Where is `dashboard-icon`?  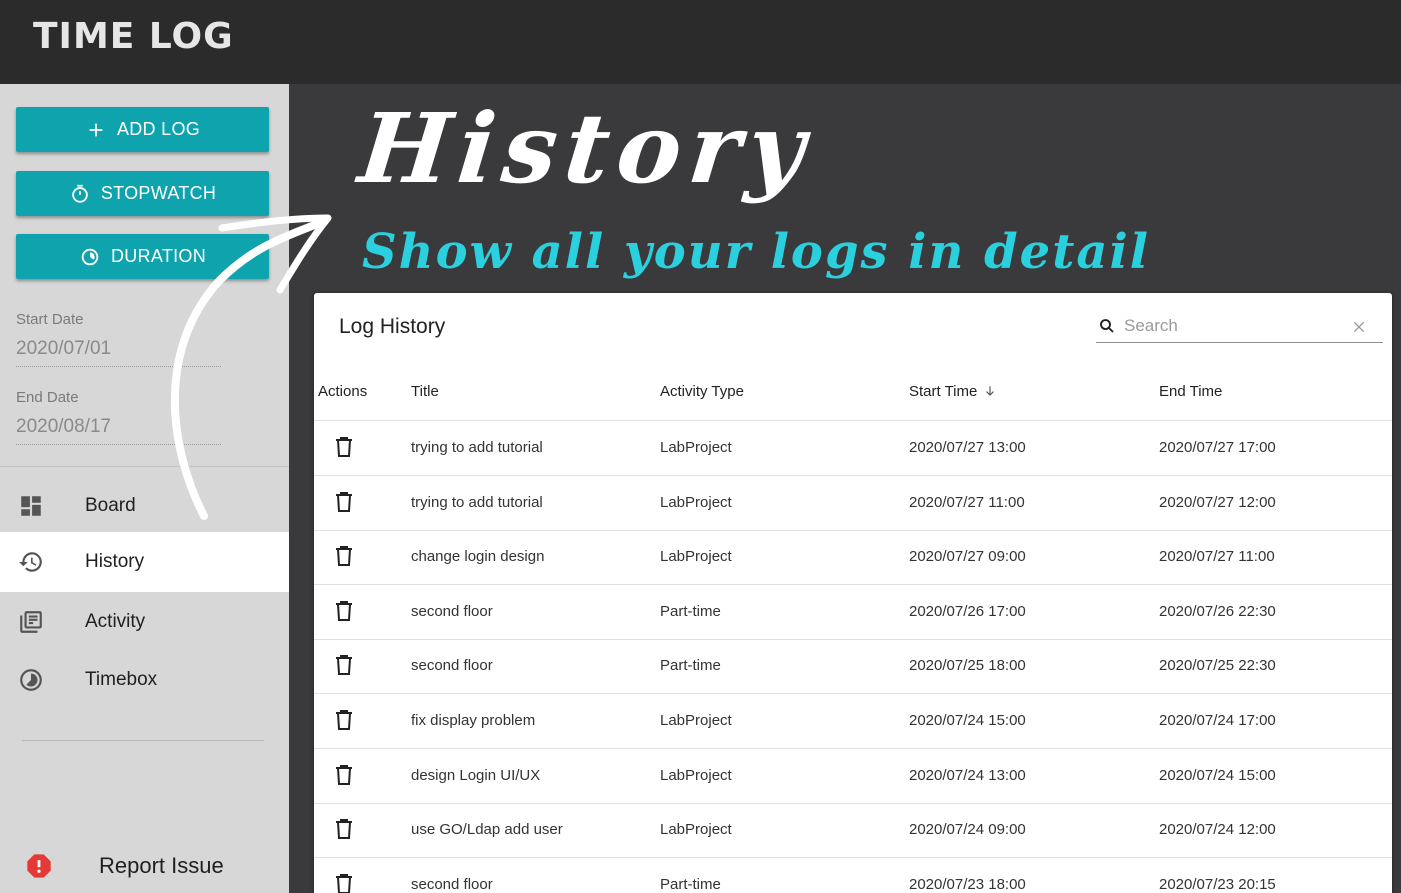 dashboard-icon is located at coordinates (31, 506).